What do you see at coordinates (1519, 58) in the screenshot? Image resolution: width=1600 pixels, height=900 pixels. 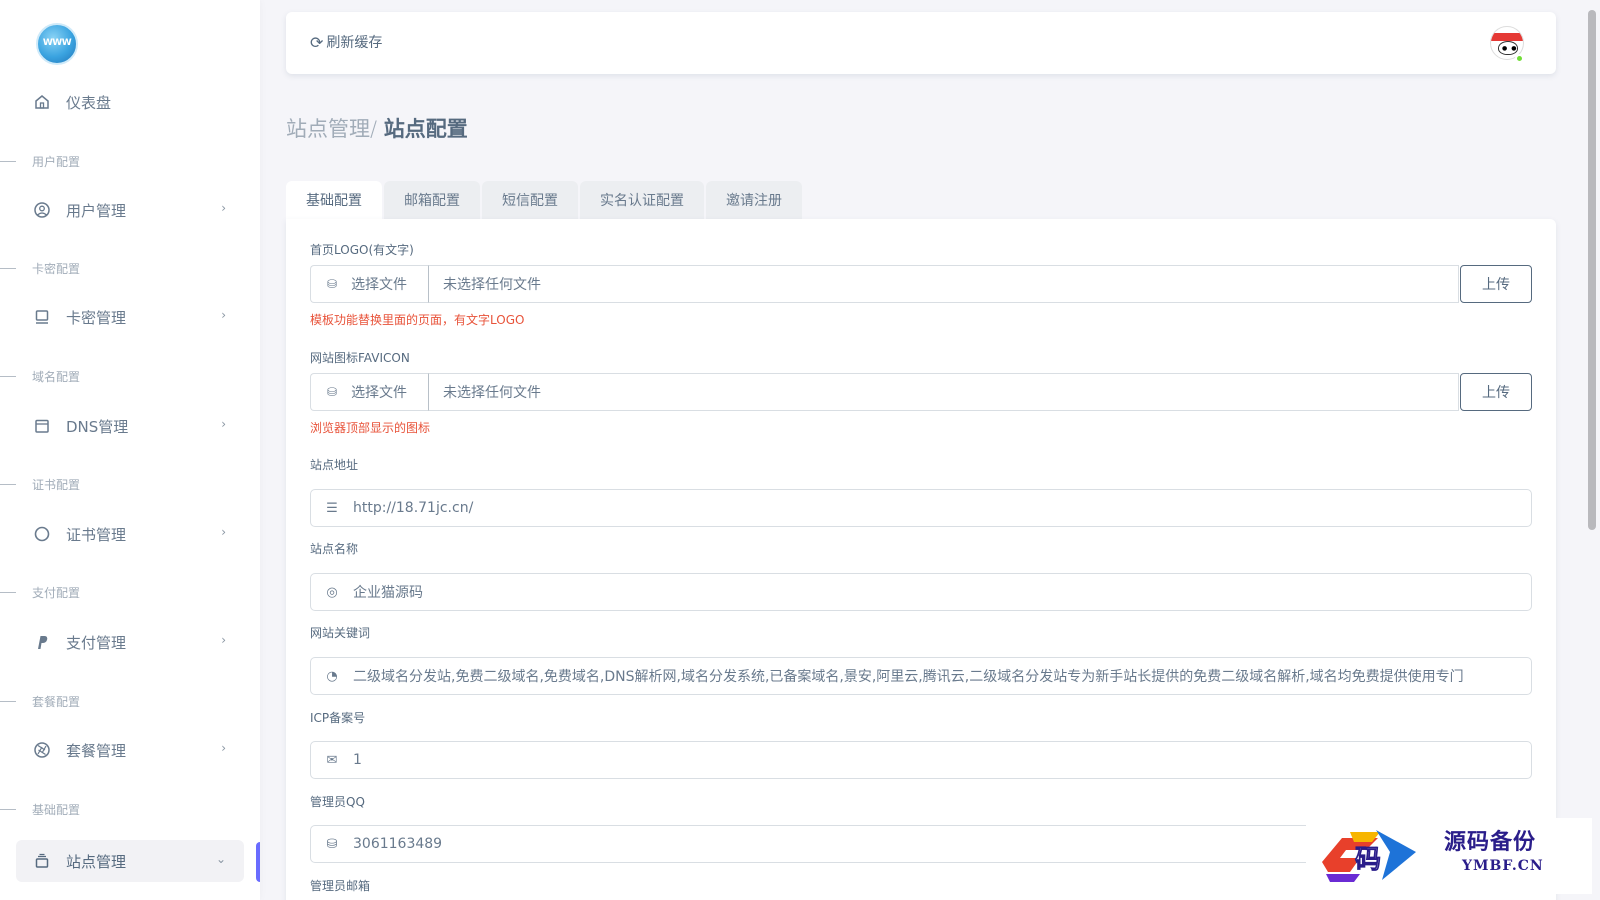 I see `online-status-dot` at bounding box center [1519, 58].